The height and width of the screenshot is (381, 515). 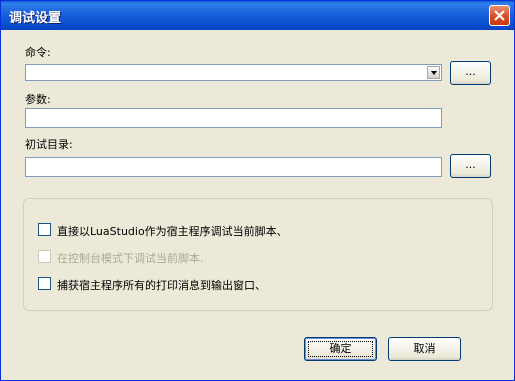 I want to click on host-debug-label: 直接以LuaStudio作为宿主程序调试当前脚本、, so click(x=172, y=231).